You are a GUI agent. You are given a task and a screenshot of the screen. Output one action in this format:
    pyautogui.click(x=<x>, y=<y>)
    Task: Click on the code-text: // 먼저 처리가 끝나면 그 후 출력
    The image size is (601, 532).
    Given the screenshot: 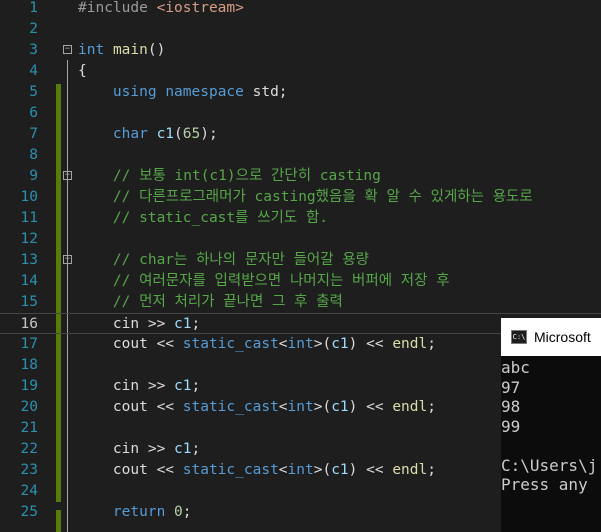 What is the action you would take?
    pyautogui.click(x=210, y=302)
    